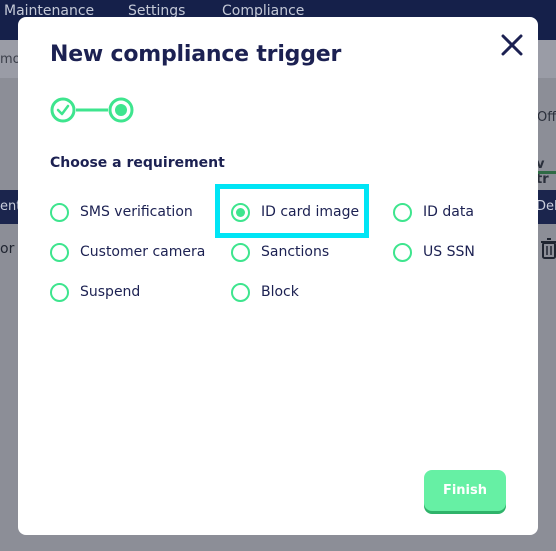 Image resolution: width=556 pixels, height=551 pixels. Describe the element at coordinates (92, 110) in the screenshot. I see `step-progress` at that location.